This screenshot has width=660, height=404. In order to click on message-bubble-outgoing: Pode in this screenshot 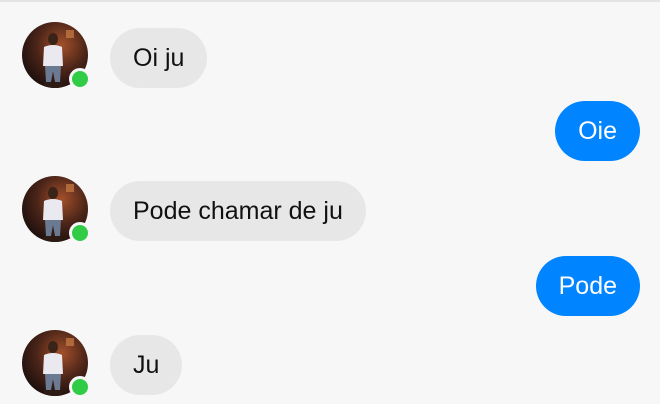, I will do `click(587, 286)`.